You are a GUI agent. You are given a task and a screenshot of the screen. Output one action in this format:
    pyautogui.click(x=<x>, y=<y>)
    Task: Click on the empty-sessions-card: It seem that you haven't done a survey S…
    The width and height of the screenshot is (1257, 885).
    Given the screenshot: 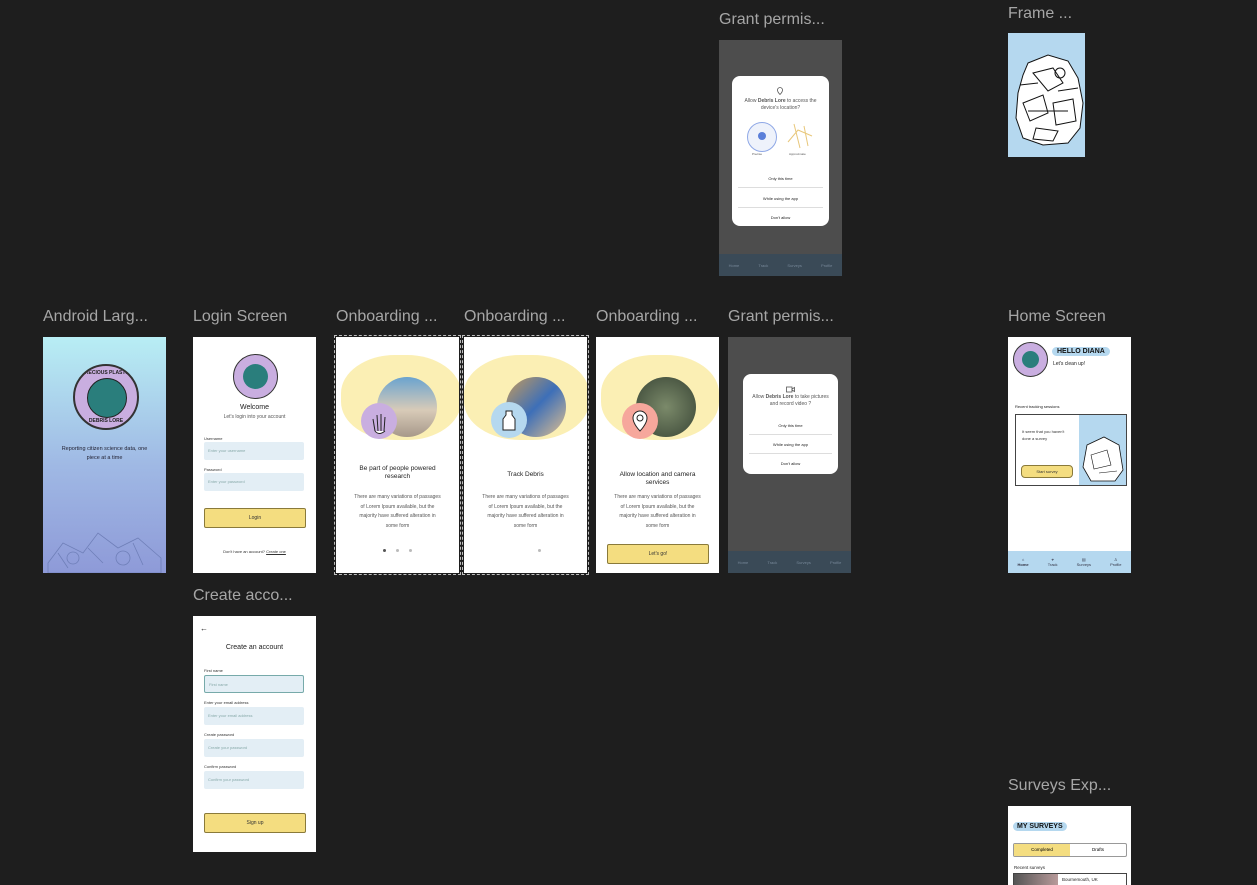 What is the action you would take?
    pyautogui.click(x=1071, y=450)
    